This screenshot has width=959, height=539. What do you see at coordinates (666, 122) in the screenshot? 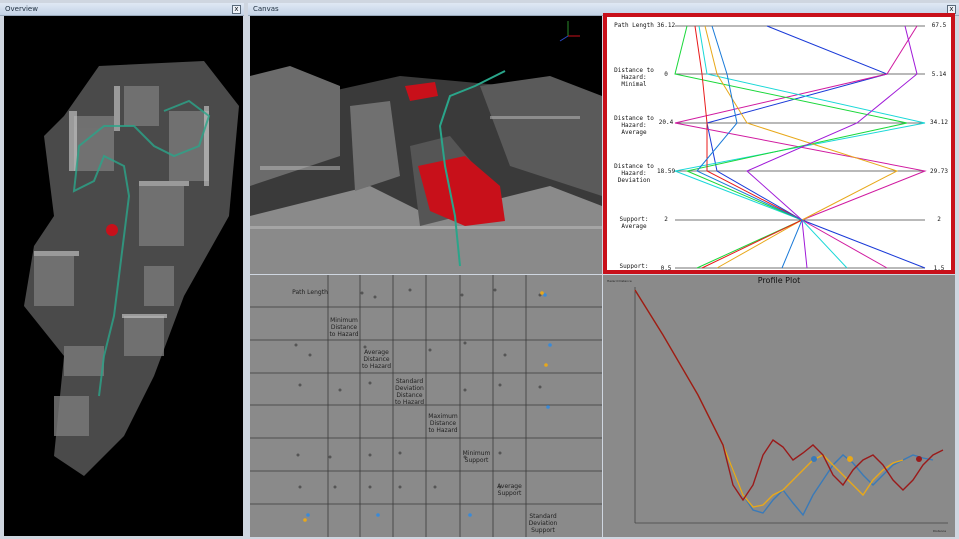
I see `pc-min-2: 20.4` at bounding box center [666, 122].